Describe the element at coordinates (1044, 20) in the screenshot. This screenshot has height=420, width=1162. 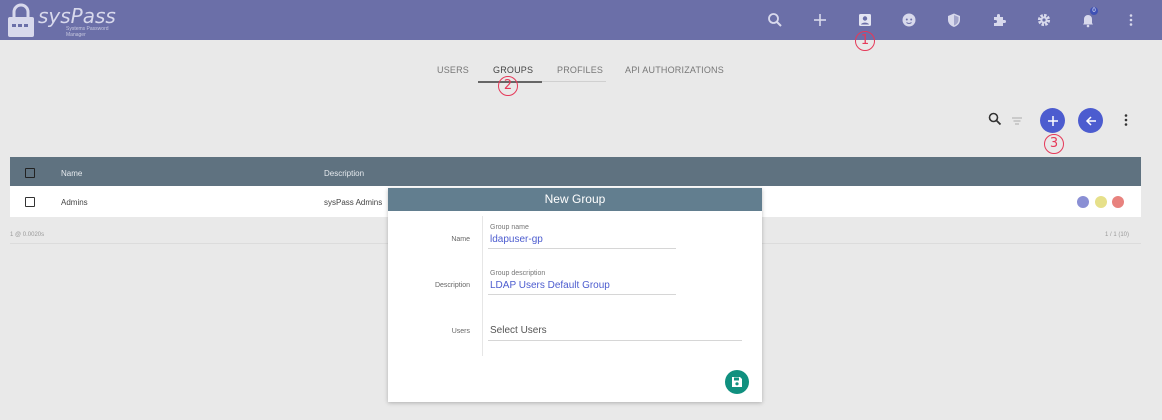
I see `gear-icon` at that location.